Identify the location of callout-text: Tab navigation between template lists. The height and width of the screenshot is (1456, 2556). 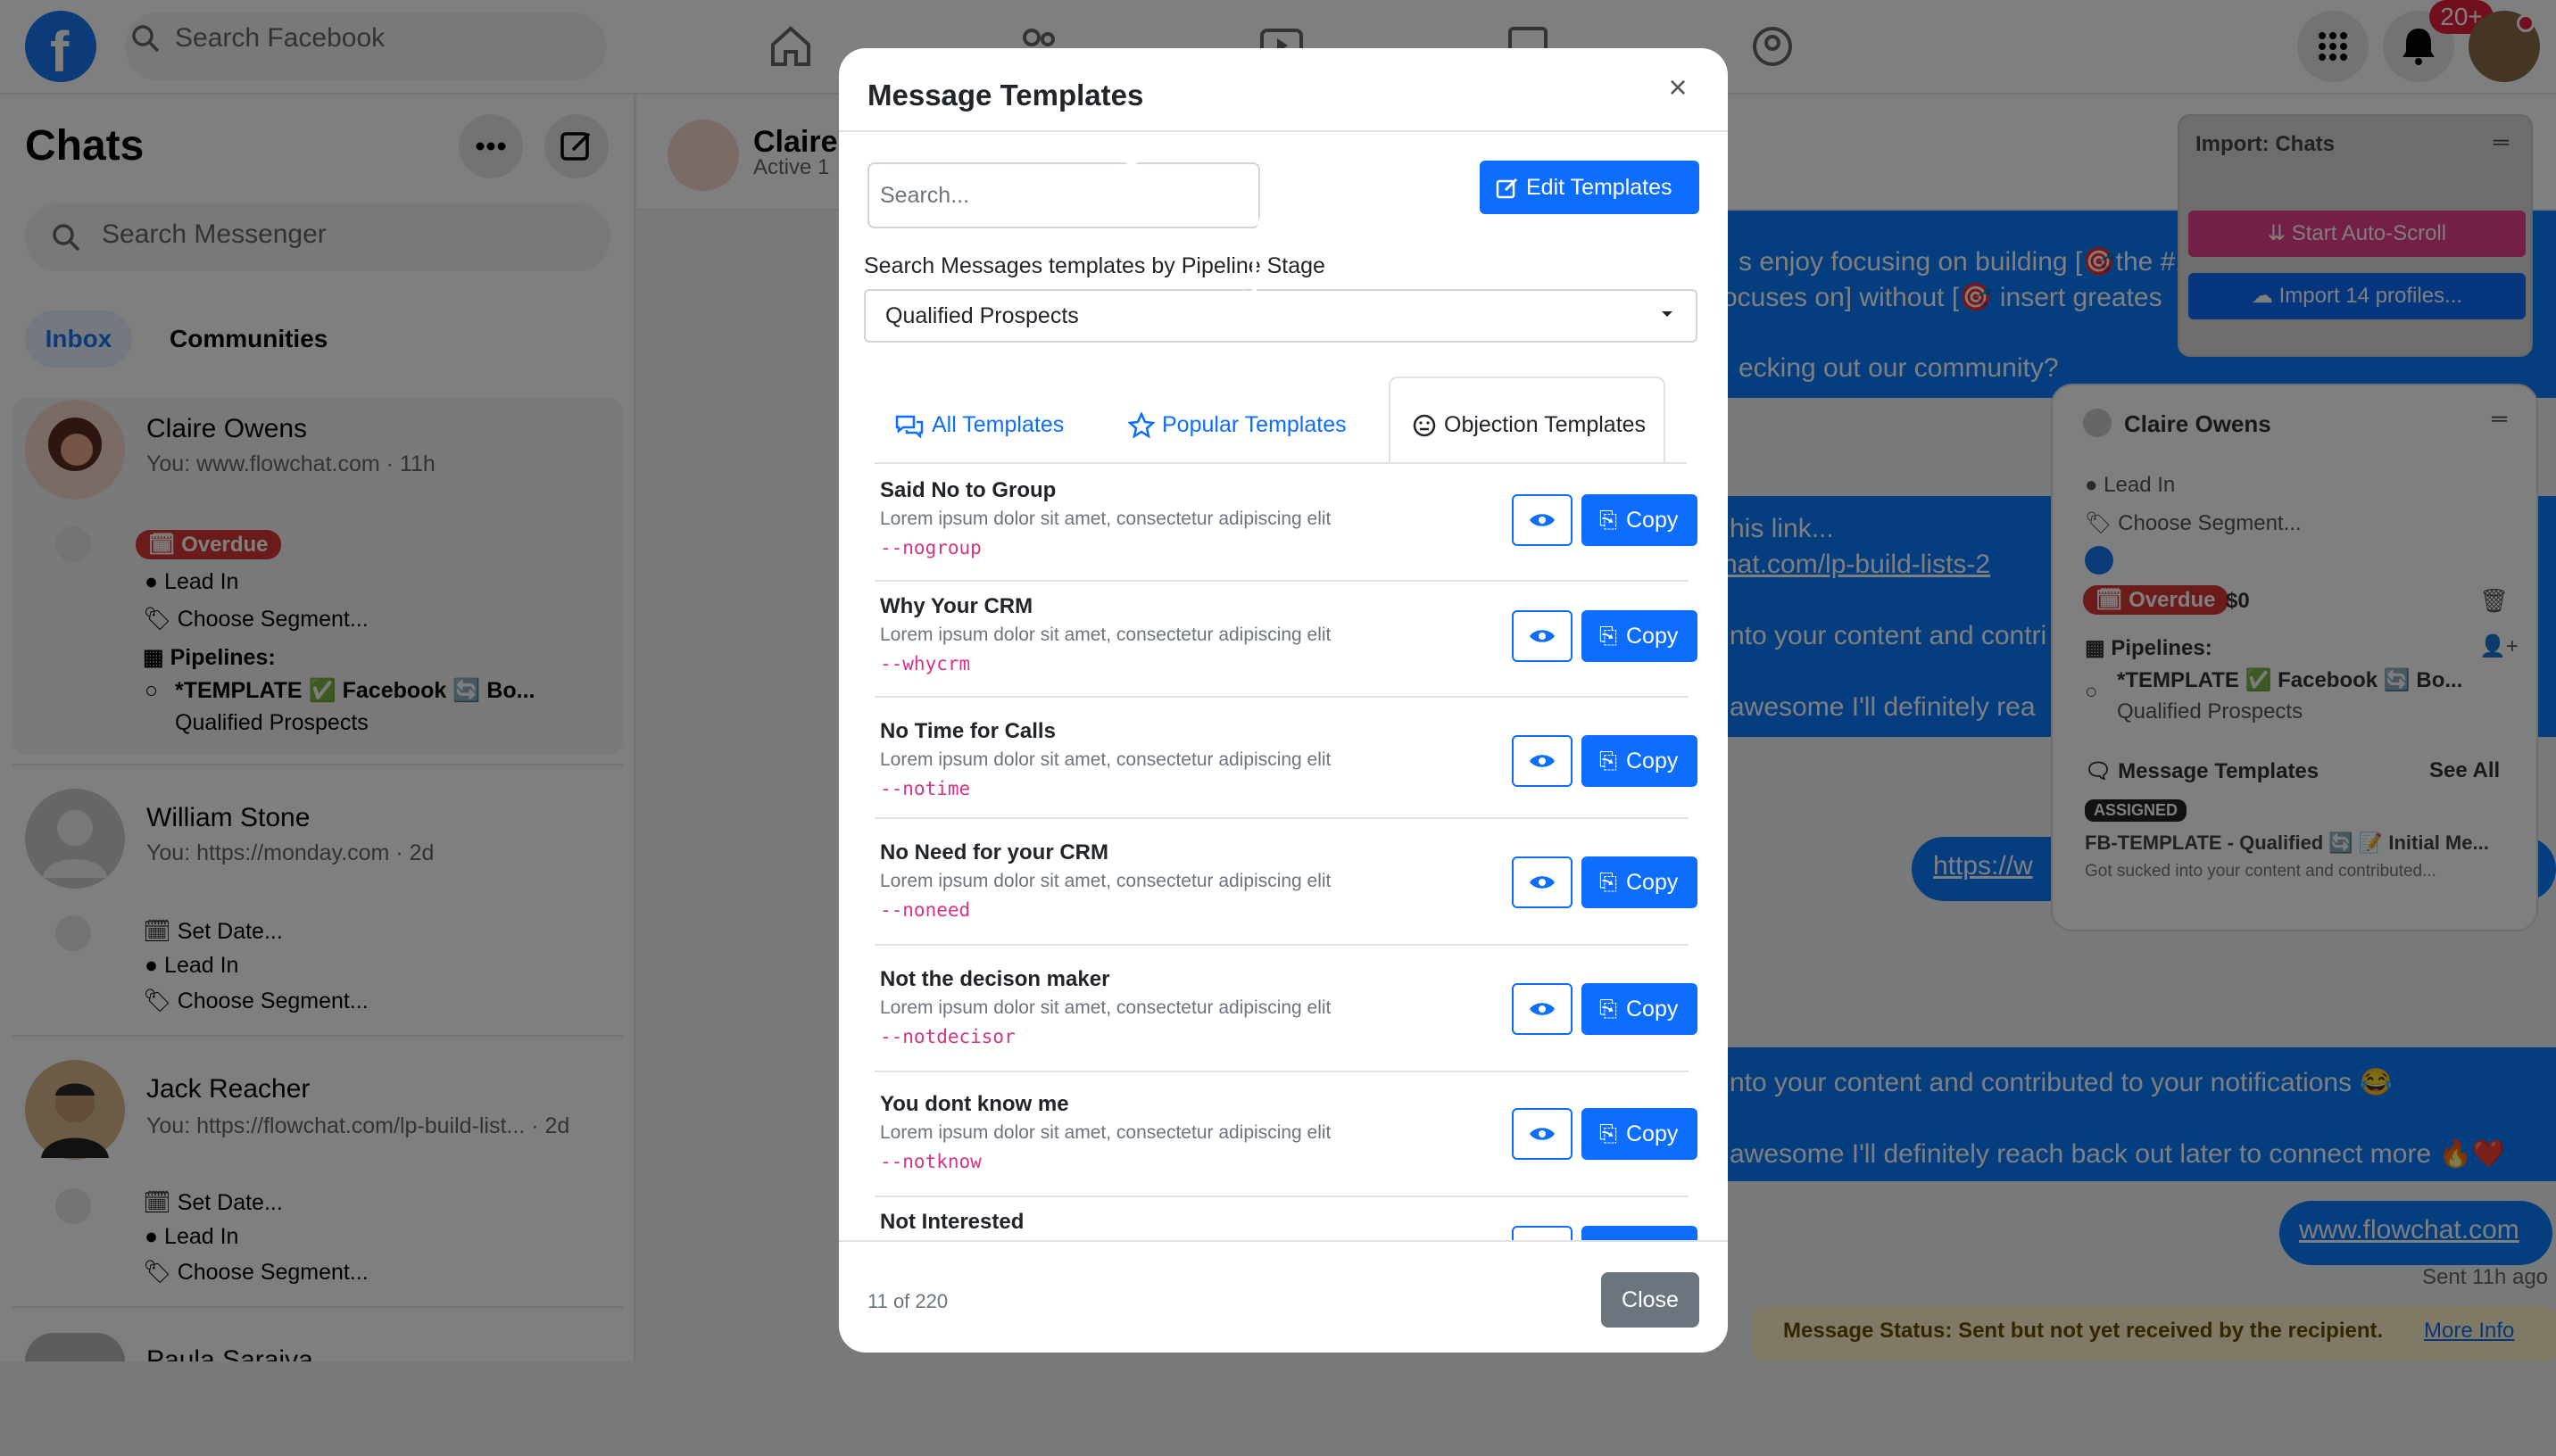
(1282, 146).